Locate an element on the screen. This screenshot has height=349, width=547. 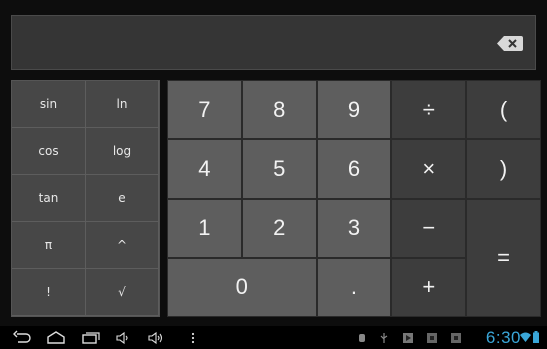
minus-key: − is located at coordinates (429, 228).